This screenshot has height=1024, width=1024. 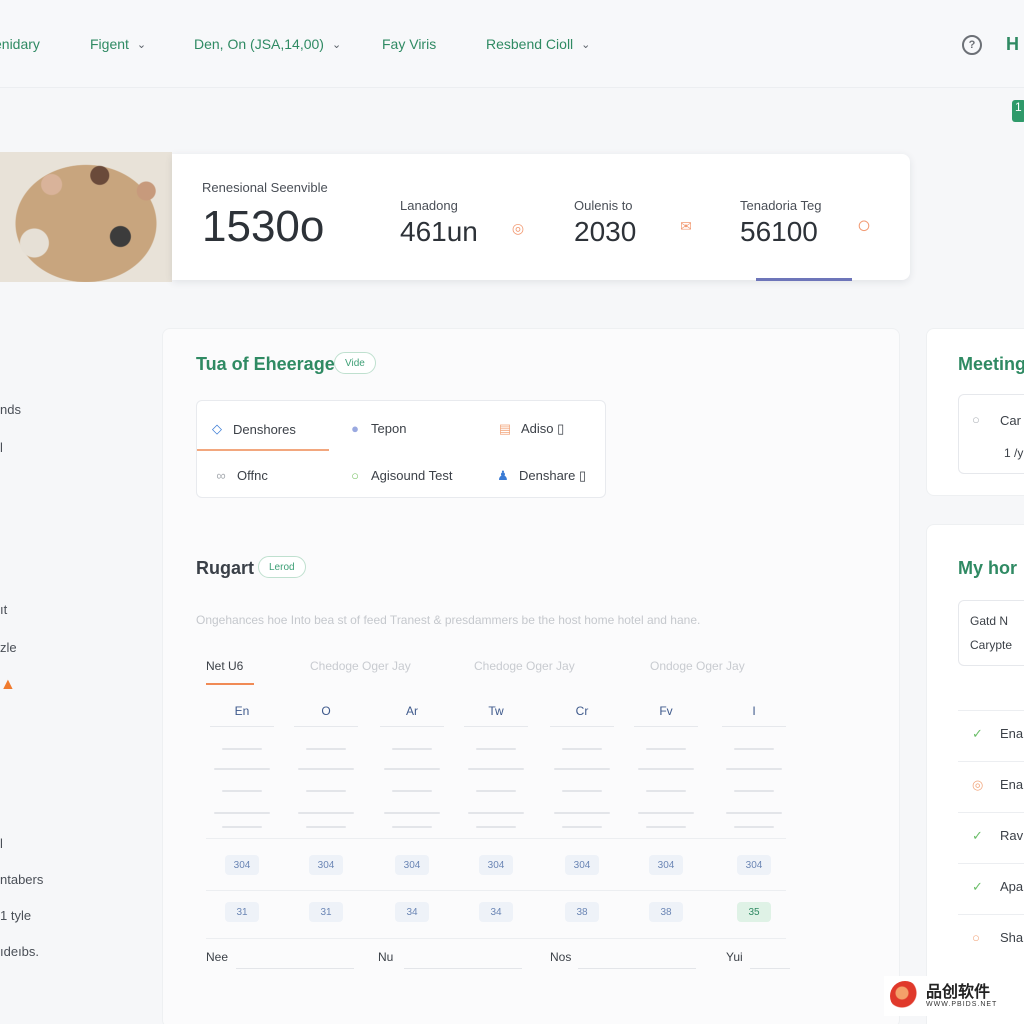 What do you see at coordinates (991, 434) in the screenshot?
I see `meeting-card` at bounding box center [991, 434].